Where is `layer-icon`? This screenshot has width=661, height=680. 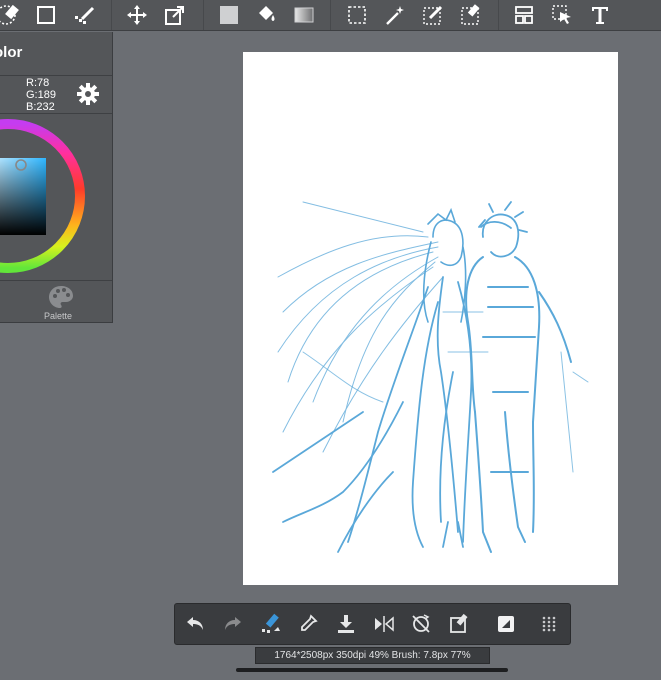
layer-icon is located at coordinates (506, 624).